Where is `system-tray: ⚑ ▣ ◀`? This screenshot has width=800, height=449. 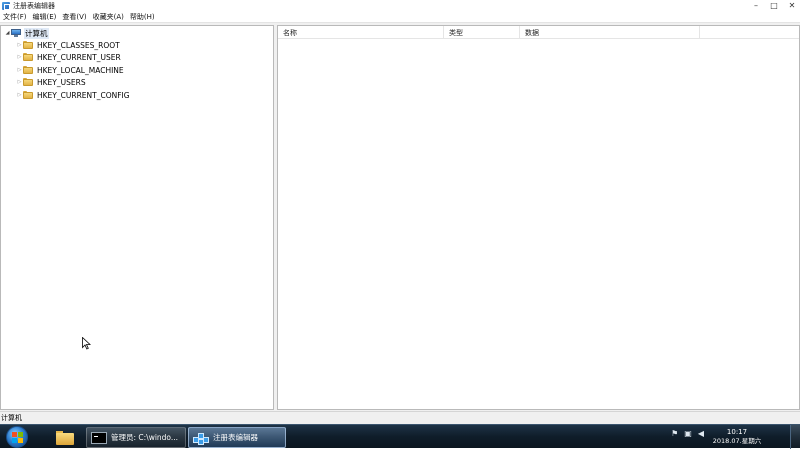 system-tray: ⚑ ▣ ◀ is located at coordinates (687, 434).